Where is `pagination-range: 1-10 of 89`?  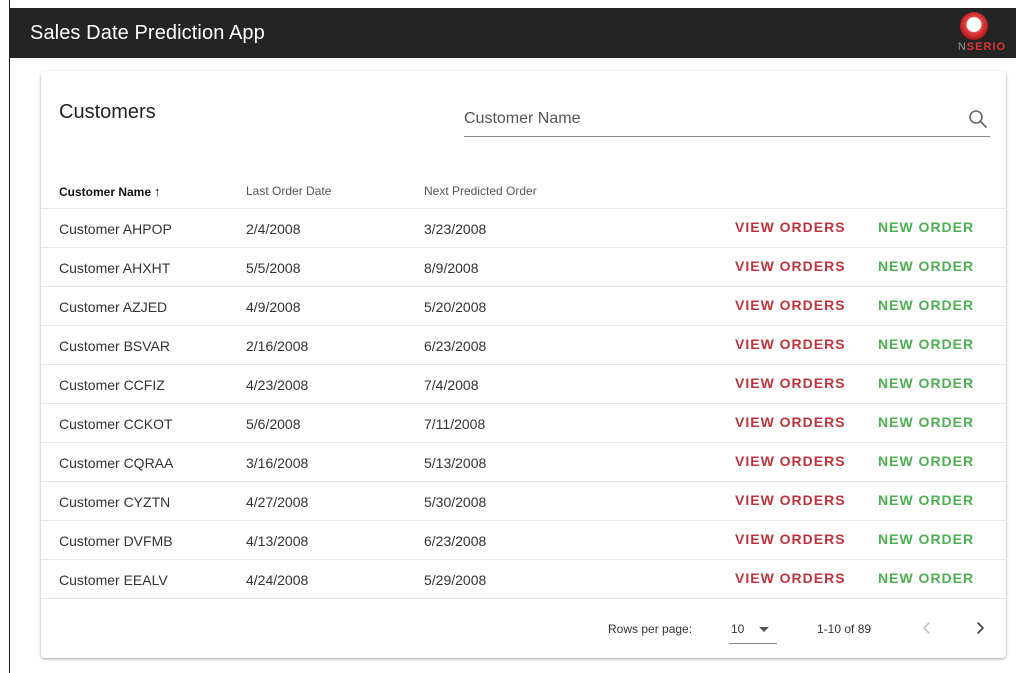
pagination-range: 1-10 of 89 is located at coordinates (844, 629).